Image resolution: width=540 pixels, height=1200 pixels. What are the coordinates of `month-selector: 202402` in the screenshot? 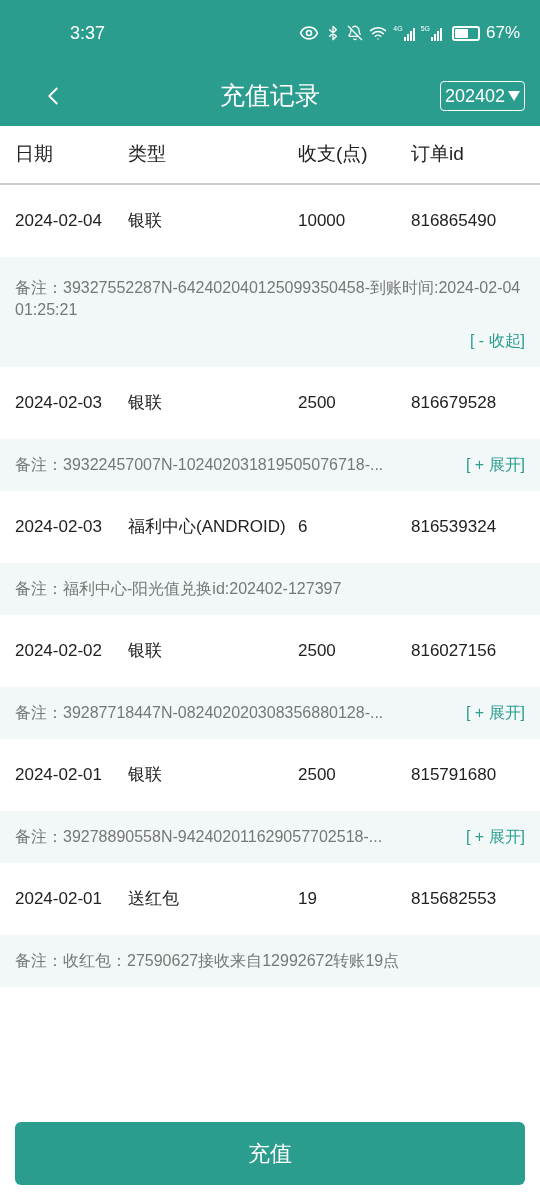 It's located at (482, 96).